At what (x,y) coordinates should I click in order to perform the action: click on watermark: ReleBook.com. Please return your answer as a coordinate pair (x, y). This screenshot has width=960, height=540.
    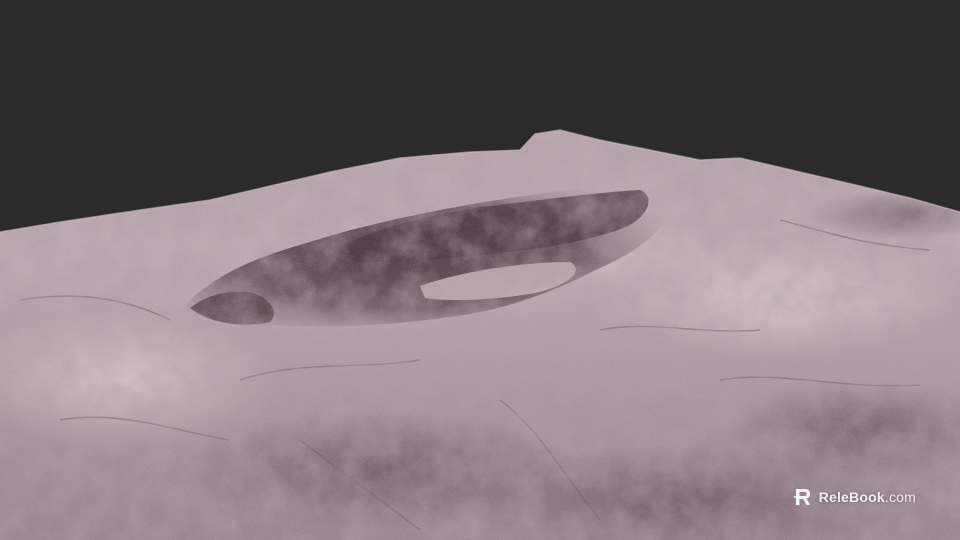
    Looking at the image, I should click on (854, 497).